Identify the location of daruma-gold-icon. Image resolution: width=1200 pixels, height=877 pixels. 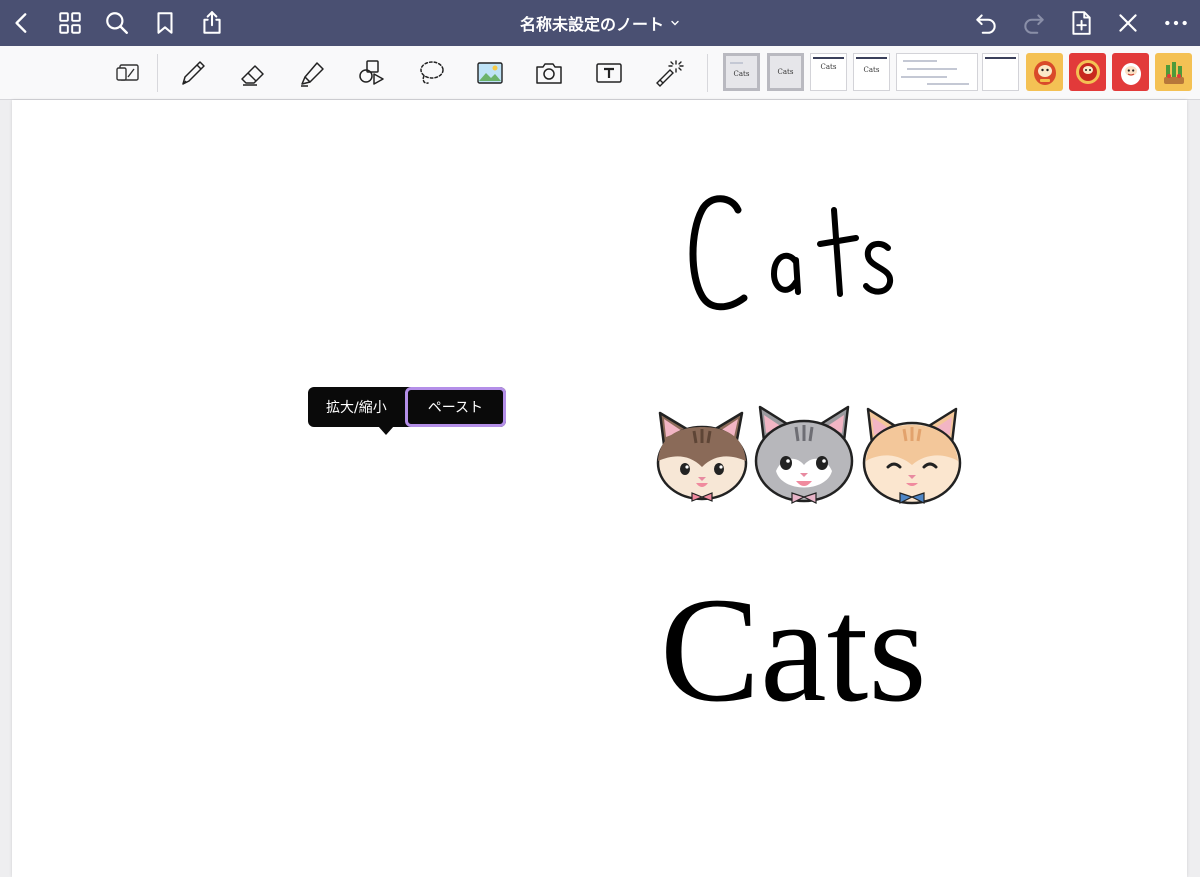
(1044, 73).